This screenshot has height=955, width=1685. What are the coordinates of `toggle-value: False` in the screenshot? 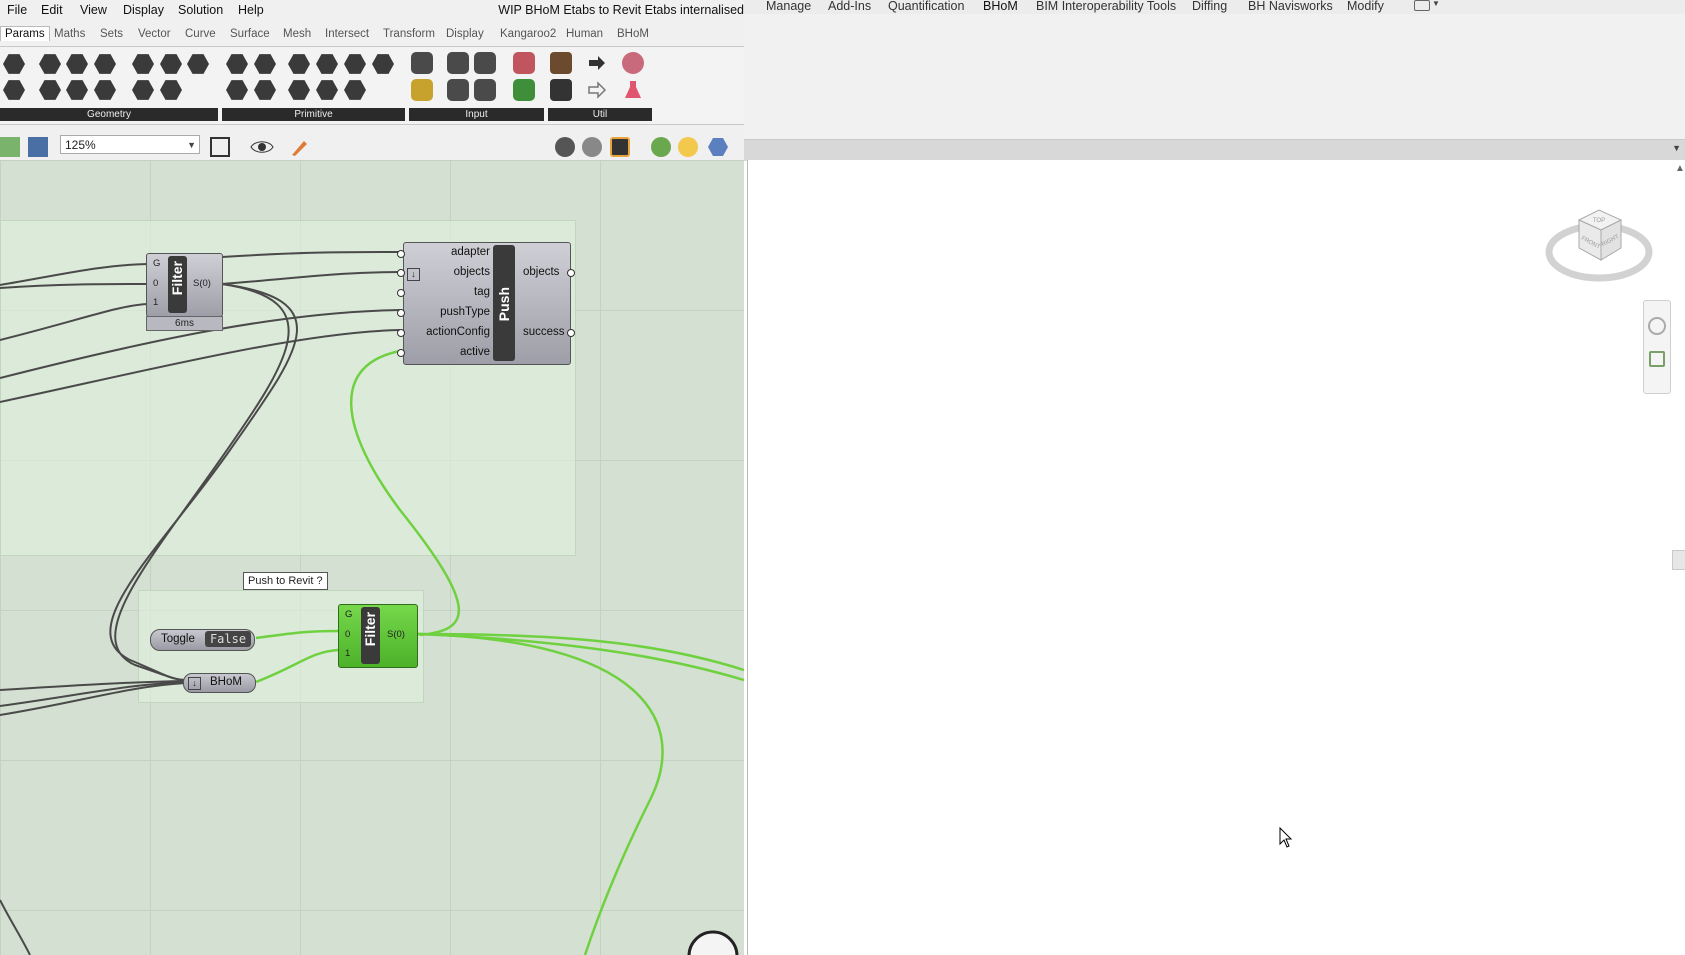 It's located at (228, 639).